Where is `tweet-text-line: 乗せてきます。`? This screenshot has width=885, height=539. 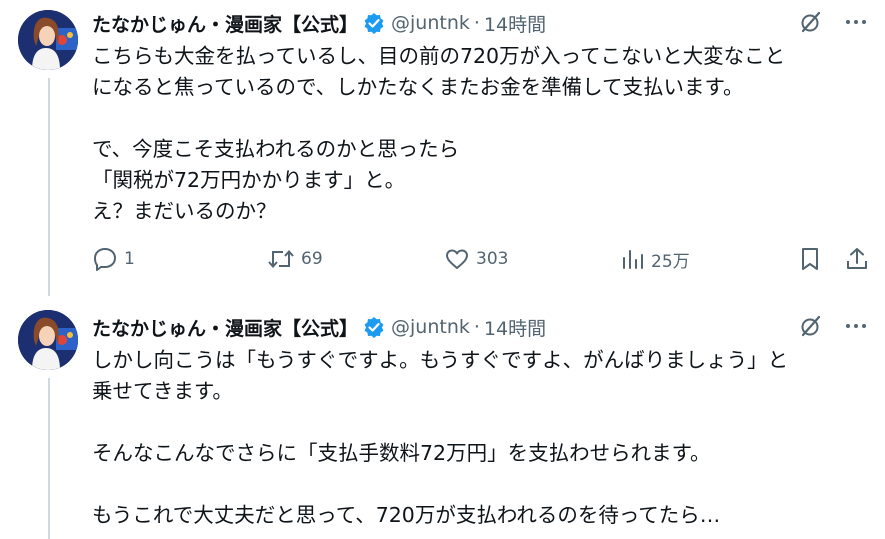
tweet-text-line: 乗せてきます。 is located at coordinates (162, 391).